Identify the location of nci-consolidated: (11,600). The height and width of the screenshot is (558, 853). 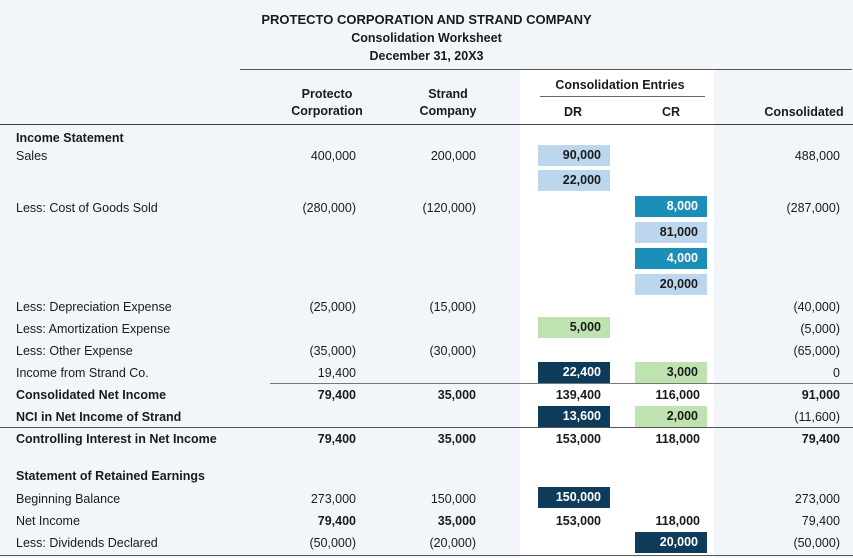
(817, 417).